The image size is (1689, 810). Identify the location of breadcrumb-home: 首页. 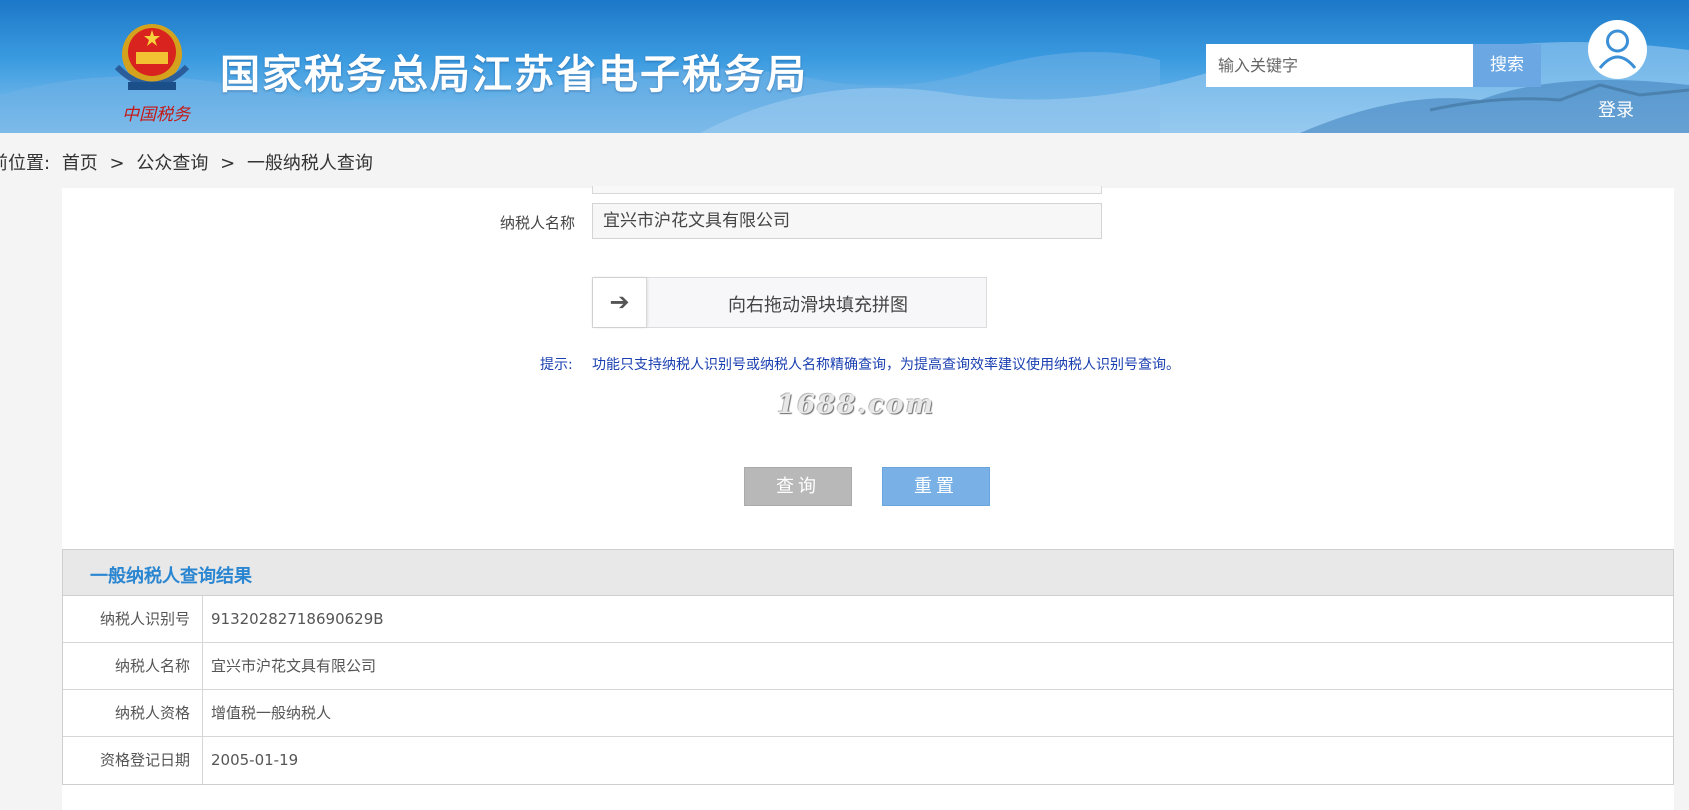
(80, 163).